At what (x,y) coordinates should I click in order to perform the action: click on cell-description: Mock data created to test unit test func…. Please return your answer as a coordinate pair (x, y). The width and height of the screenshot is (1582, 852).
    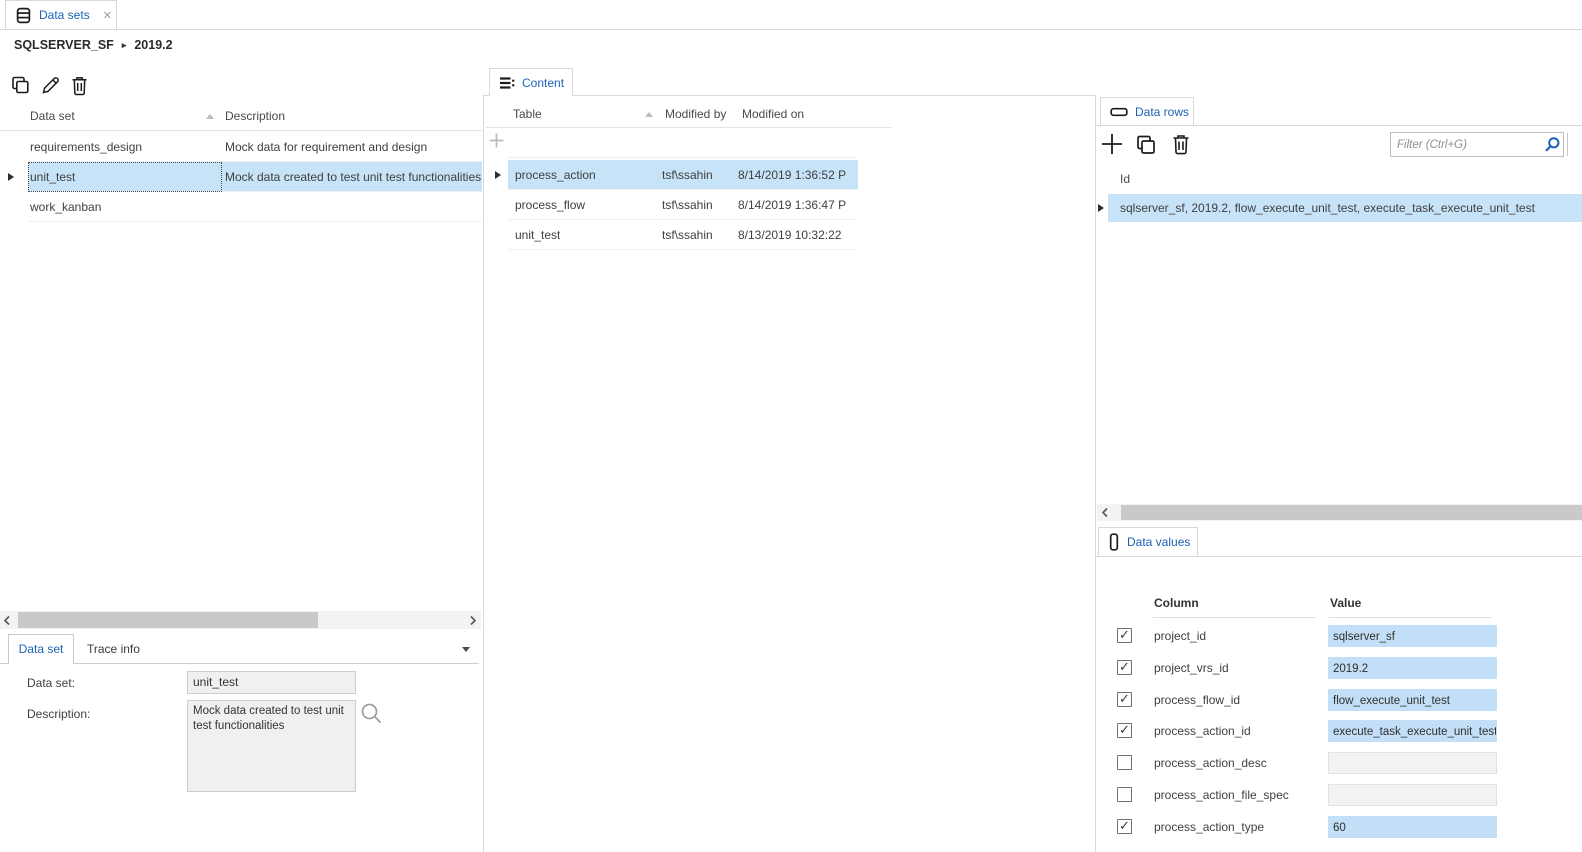
    Looking at the image, I should click on (353, 177).